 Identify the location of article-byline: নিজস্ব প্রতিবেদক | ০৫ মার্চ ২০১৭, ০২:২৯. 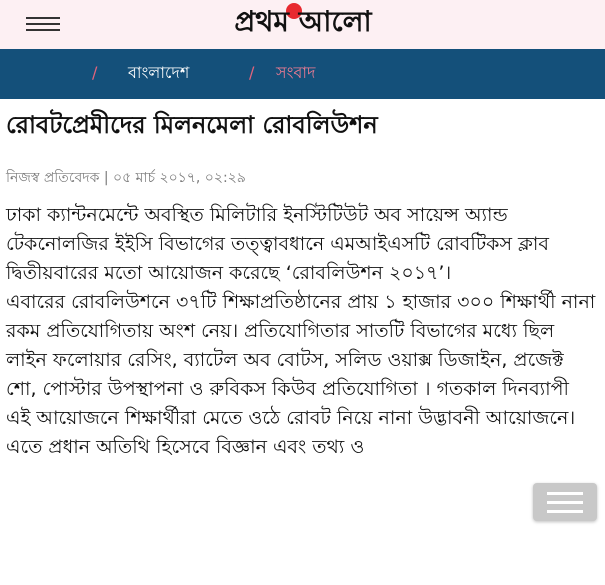
(126, 178).